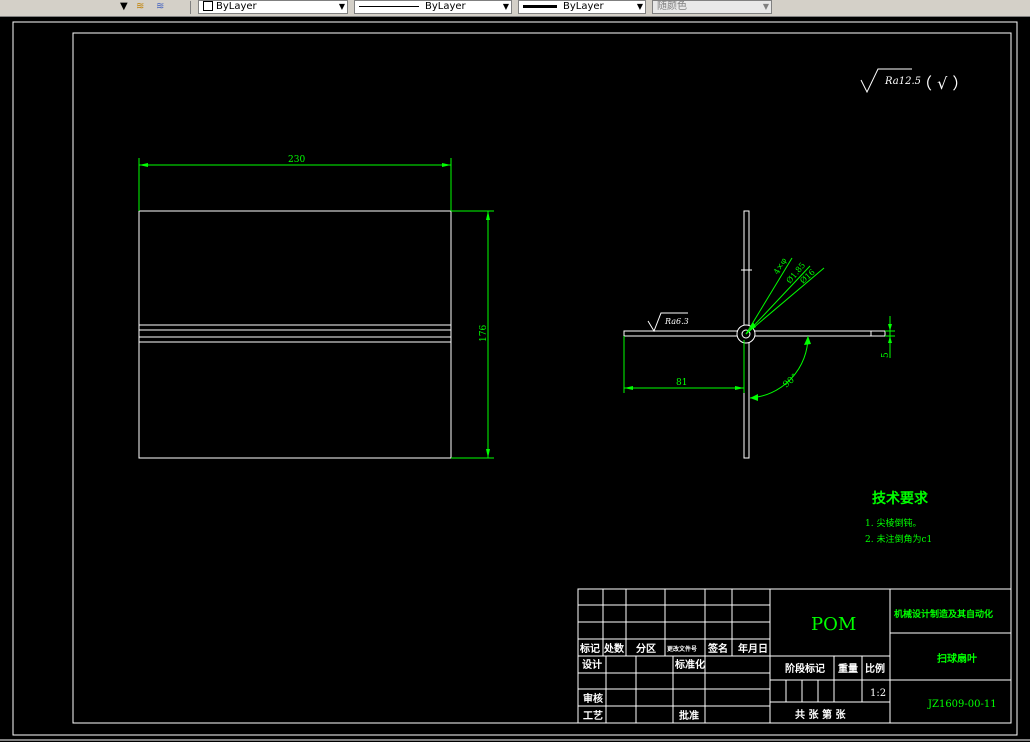  I want to click on tb-scale-value: 1:2, so click(878, 693).